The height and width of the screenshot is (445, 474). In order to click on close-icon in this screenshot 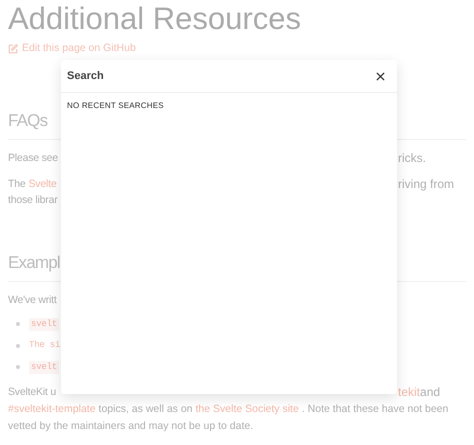, I will do `click(380, 76)`.